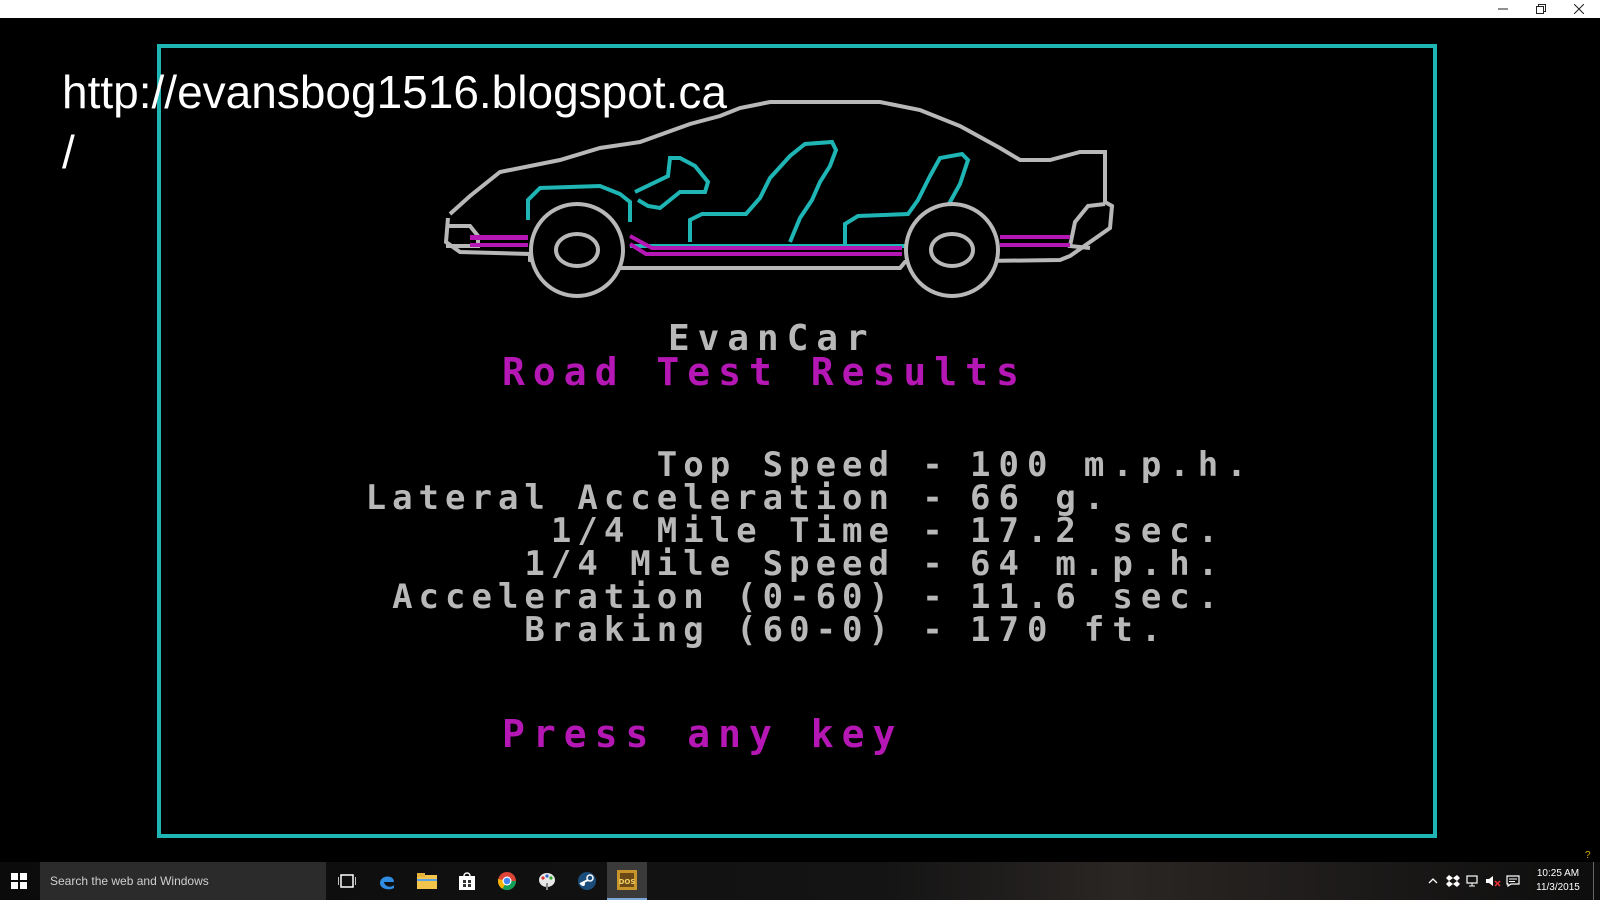  What do you see at coordinates (1070, 629) in the screenshot?
I see `stat-value: 170 ft.` at bounding box center [1070, 629].